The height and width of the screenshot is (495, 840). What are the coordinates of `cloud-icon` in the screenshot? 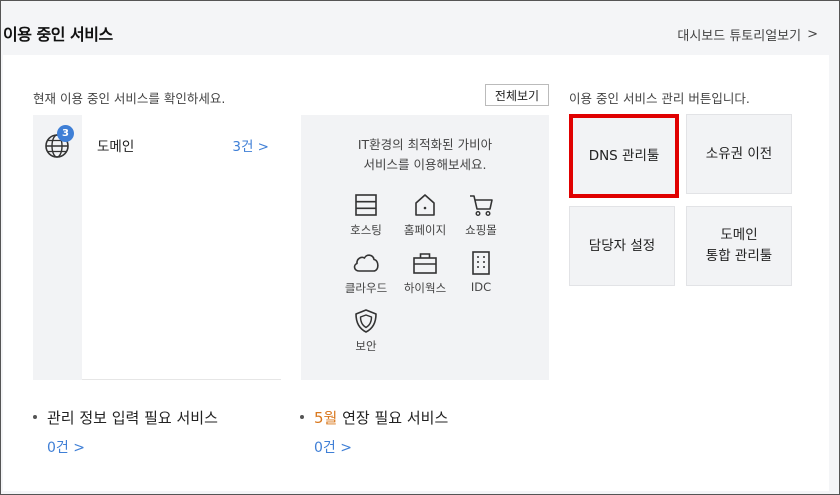 It's located at (366, 263).